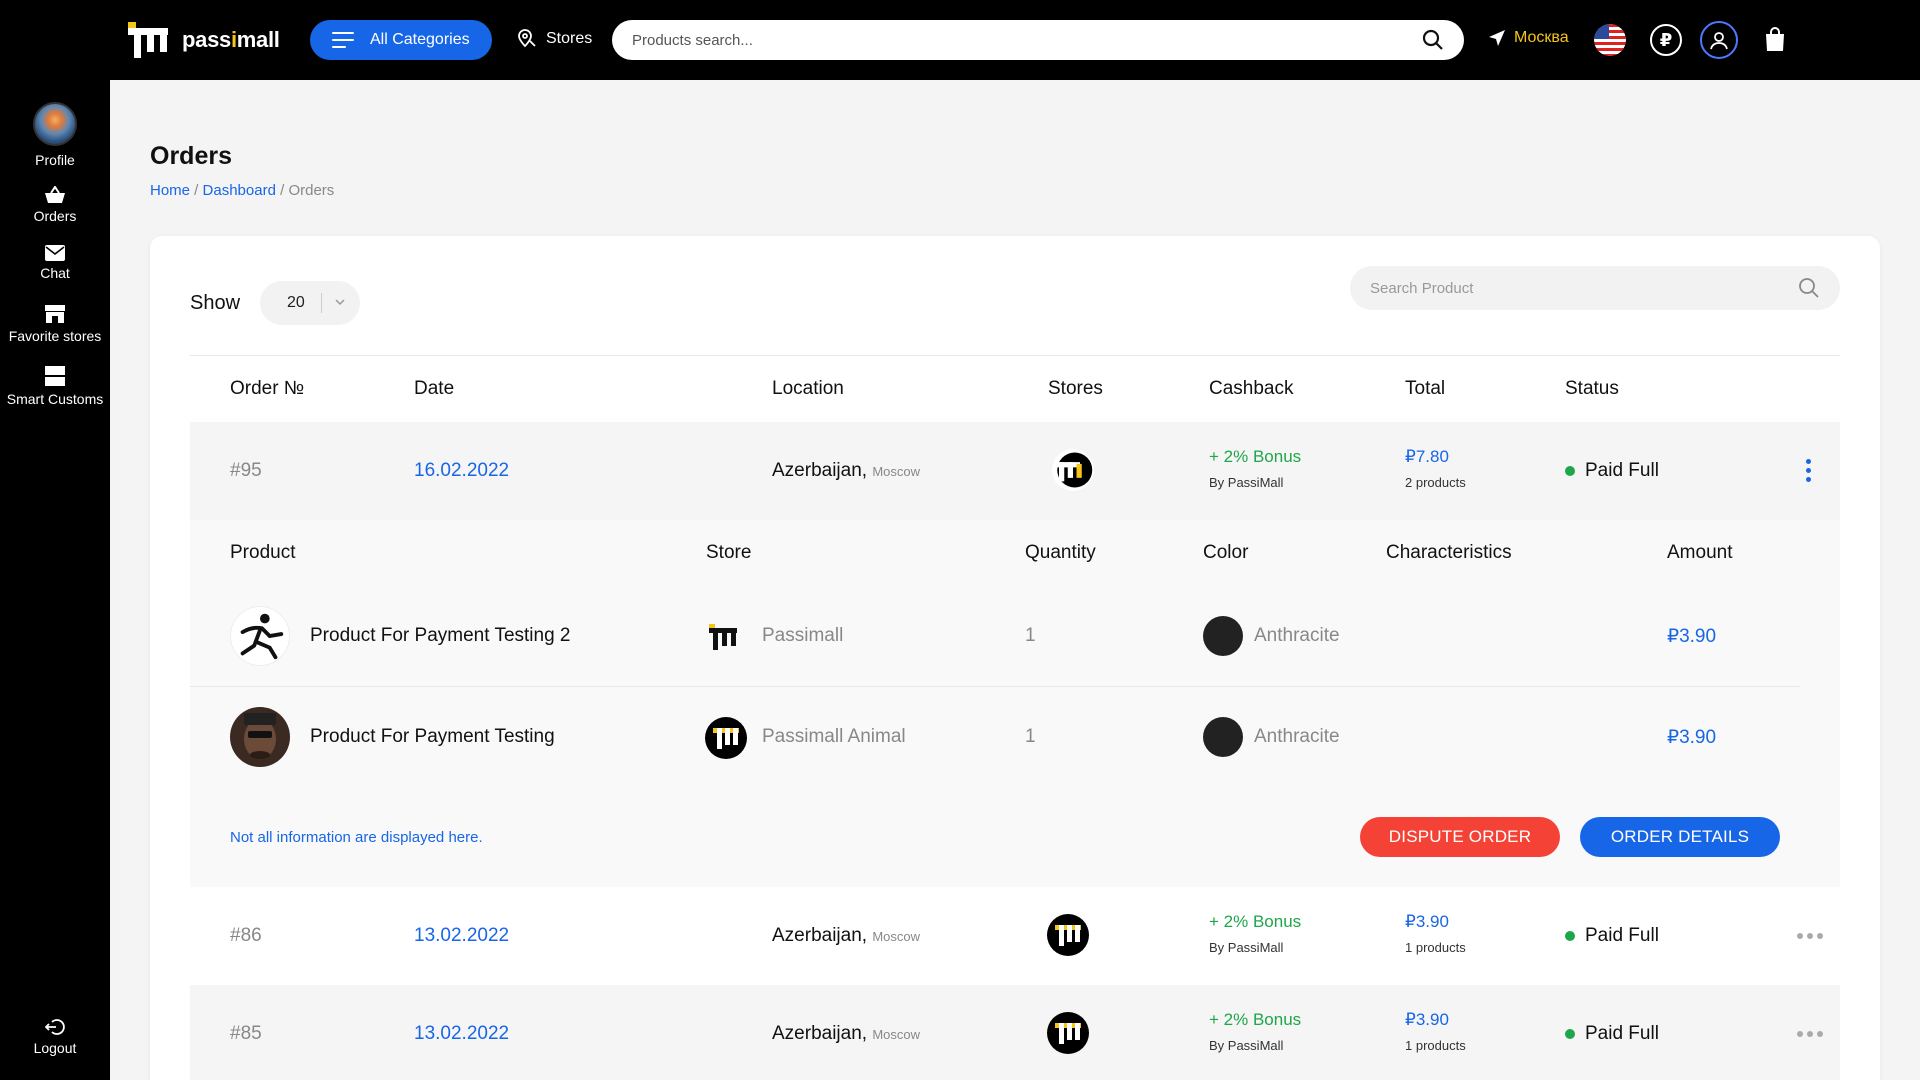 This screenshot has height=1080, width=1920. I want to click on breadcrumb: Home / Dashboard / Orders, so click(242, 190).